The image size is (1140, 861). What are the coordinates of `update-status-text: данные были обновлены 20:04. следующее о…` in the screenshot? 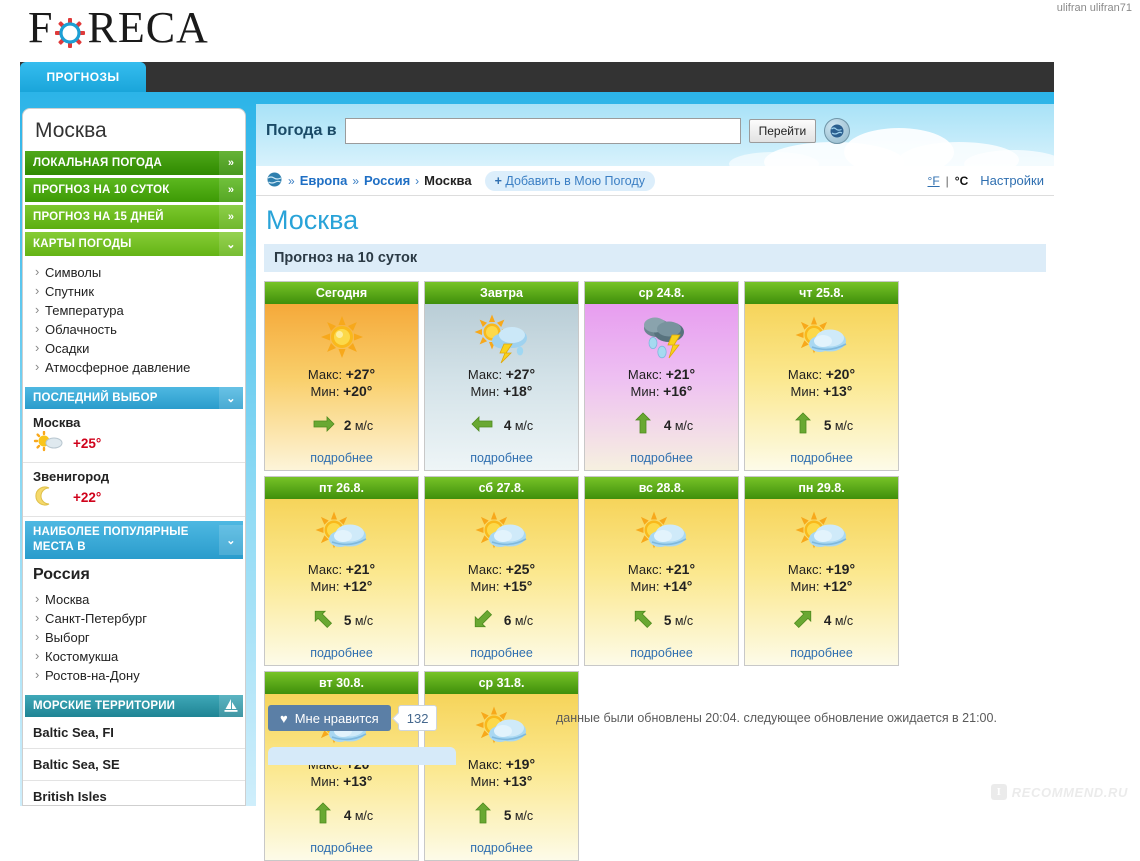 It's located at (776, 718).